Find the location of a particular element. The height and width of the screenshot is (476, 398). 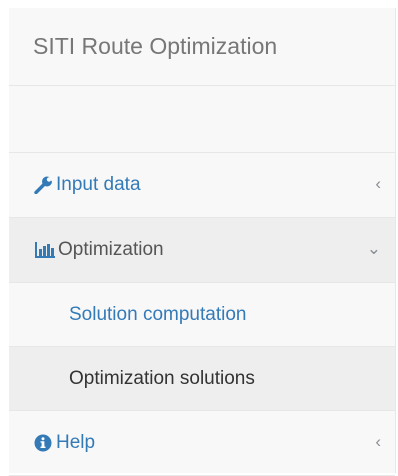

sidebar-spacer is located at coordinates (202, 119).